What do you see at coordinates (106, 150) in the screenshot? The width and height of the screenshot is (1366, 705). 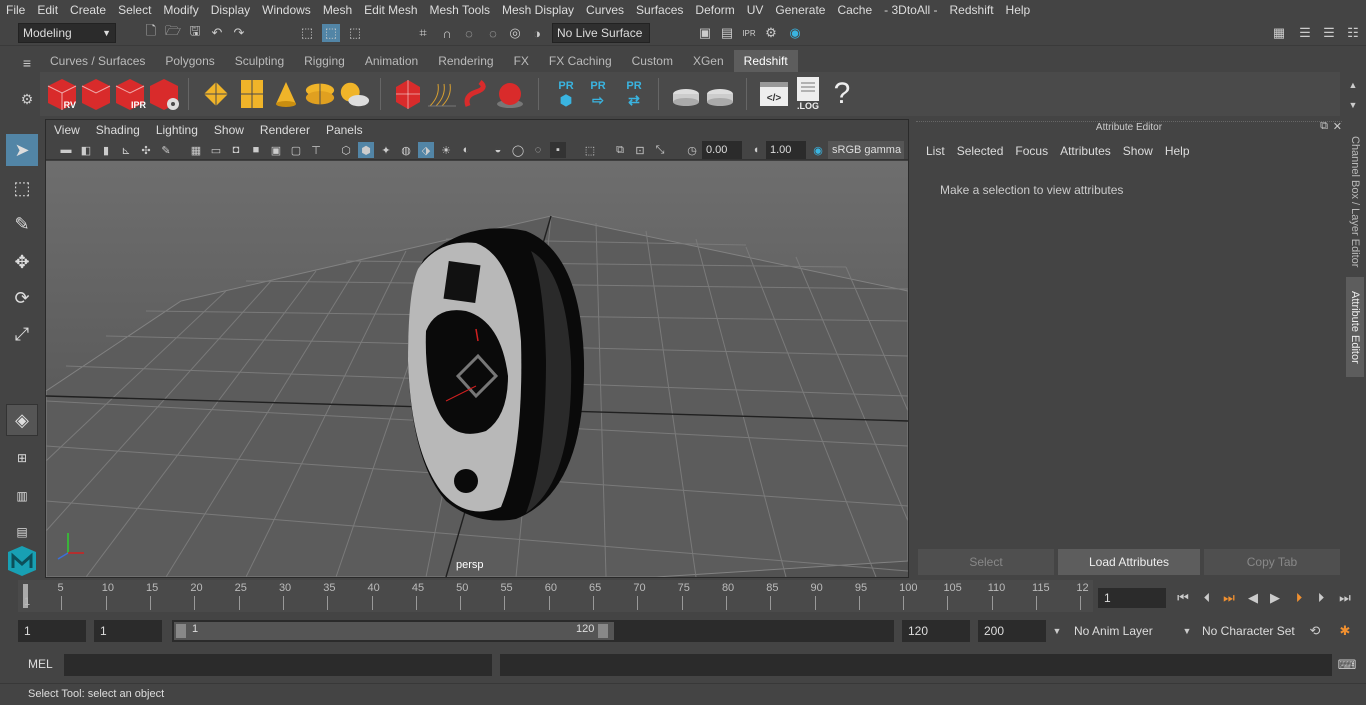 I see `bookmark-icon: ▮` at bounding box center [106, 150].